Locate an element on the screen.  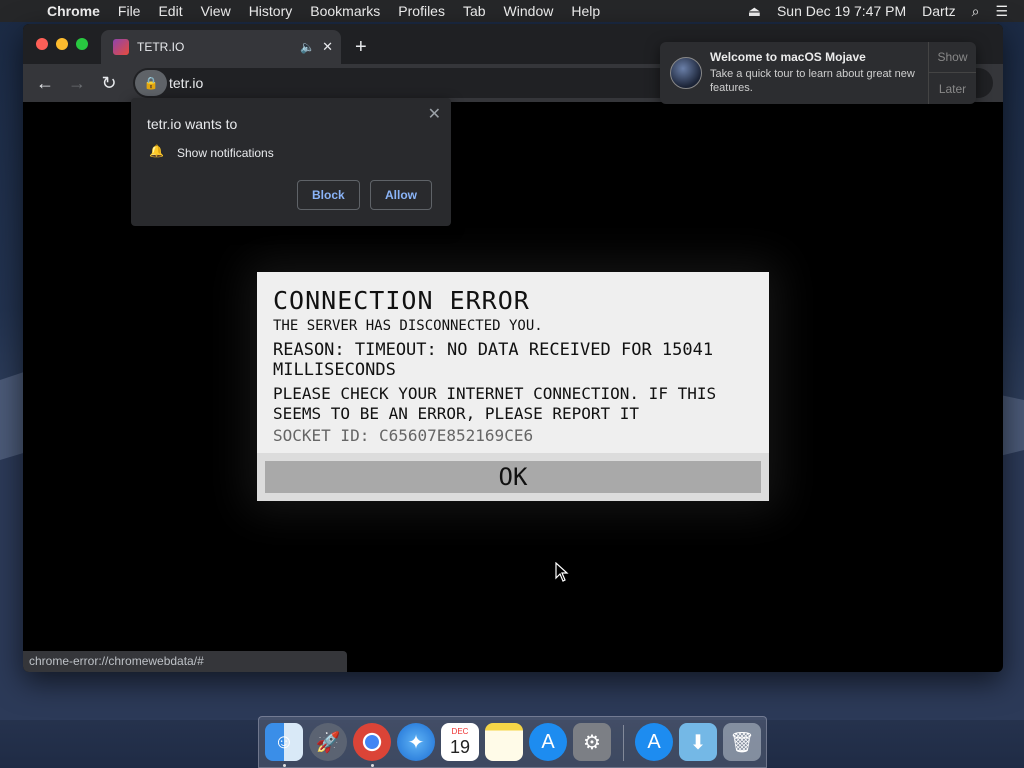
url-text: tetr.io is located at coordinates (186, 83).